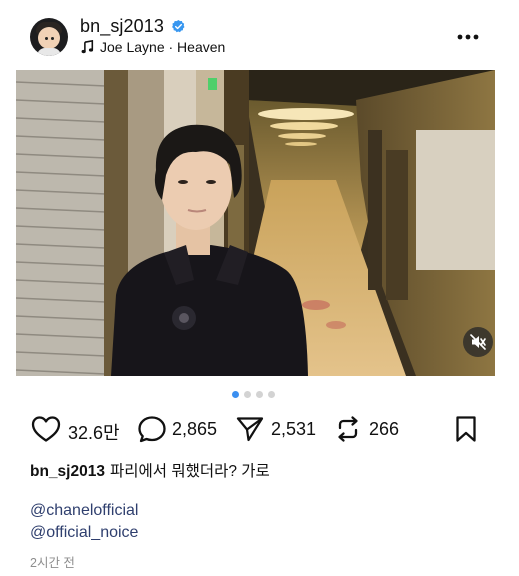  I want to click on comment-icon, so click(152, 429).